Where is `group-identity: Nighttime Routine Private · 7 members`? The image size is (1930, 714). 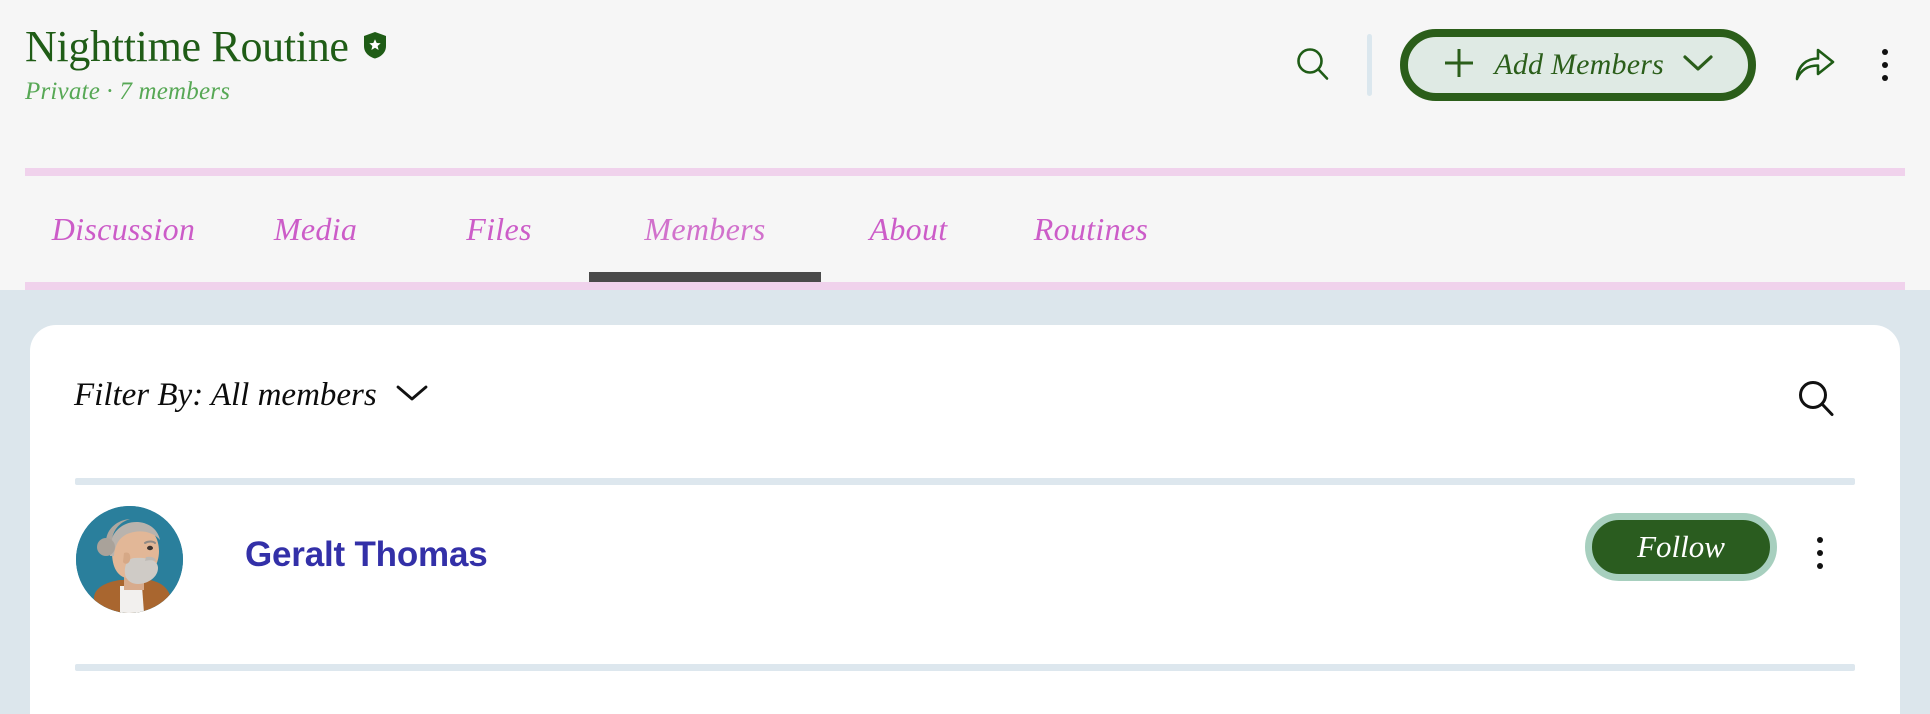
group-identity: Nighttime Routine Private · 7 members is located at coordinates (206, 64).